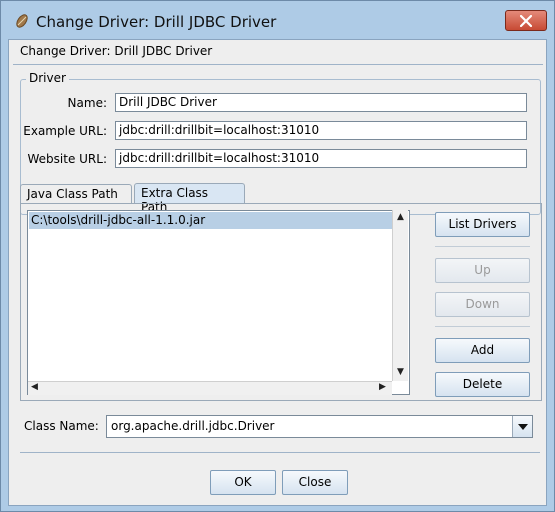 The height and width of the screenshot is (512, 555). Describe the element at coordinates (482, 270) in the screenshot. I see `up-button: Up` at that location.